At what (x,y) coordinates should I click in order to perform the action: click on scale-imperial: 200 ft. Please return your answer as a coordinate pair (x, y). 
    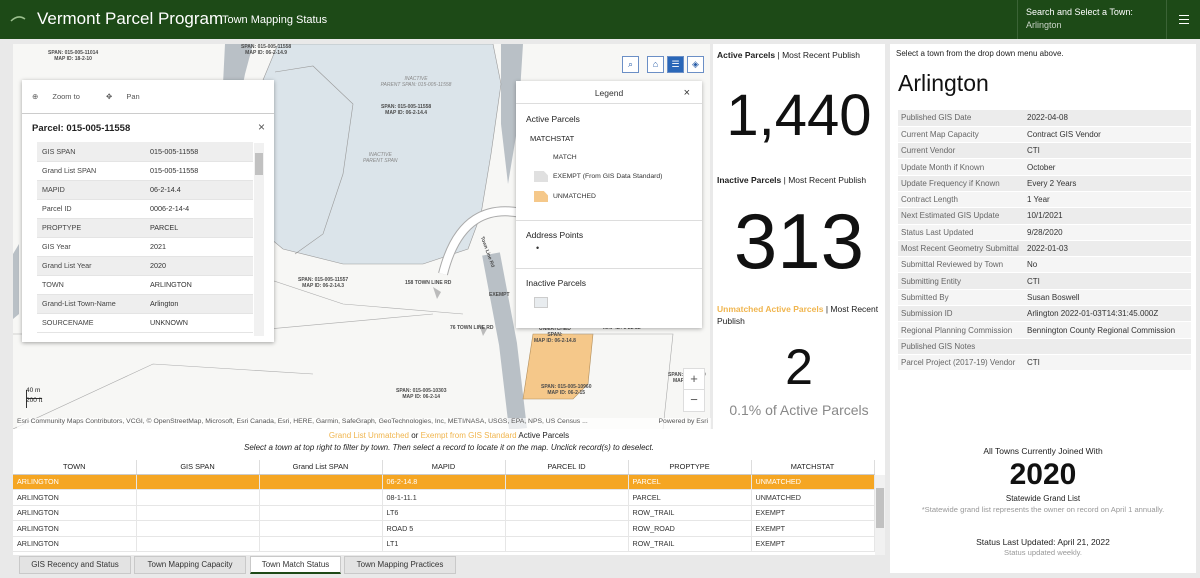
    Looking at the image, I should click on (34, 400).